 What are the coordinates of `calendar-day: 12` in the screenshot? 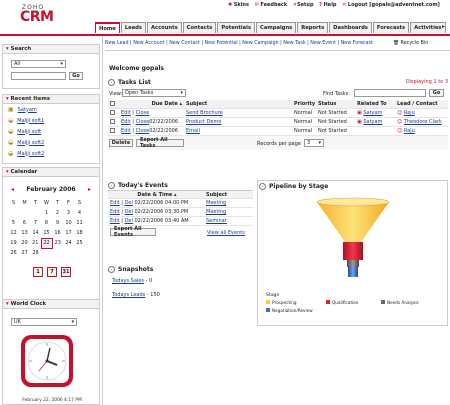 It's located at (13, 233).